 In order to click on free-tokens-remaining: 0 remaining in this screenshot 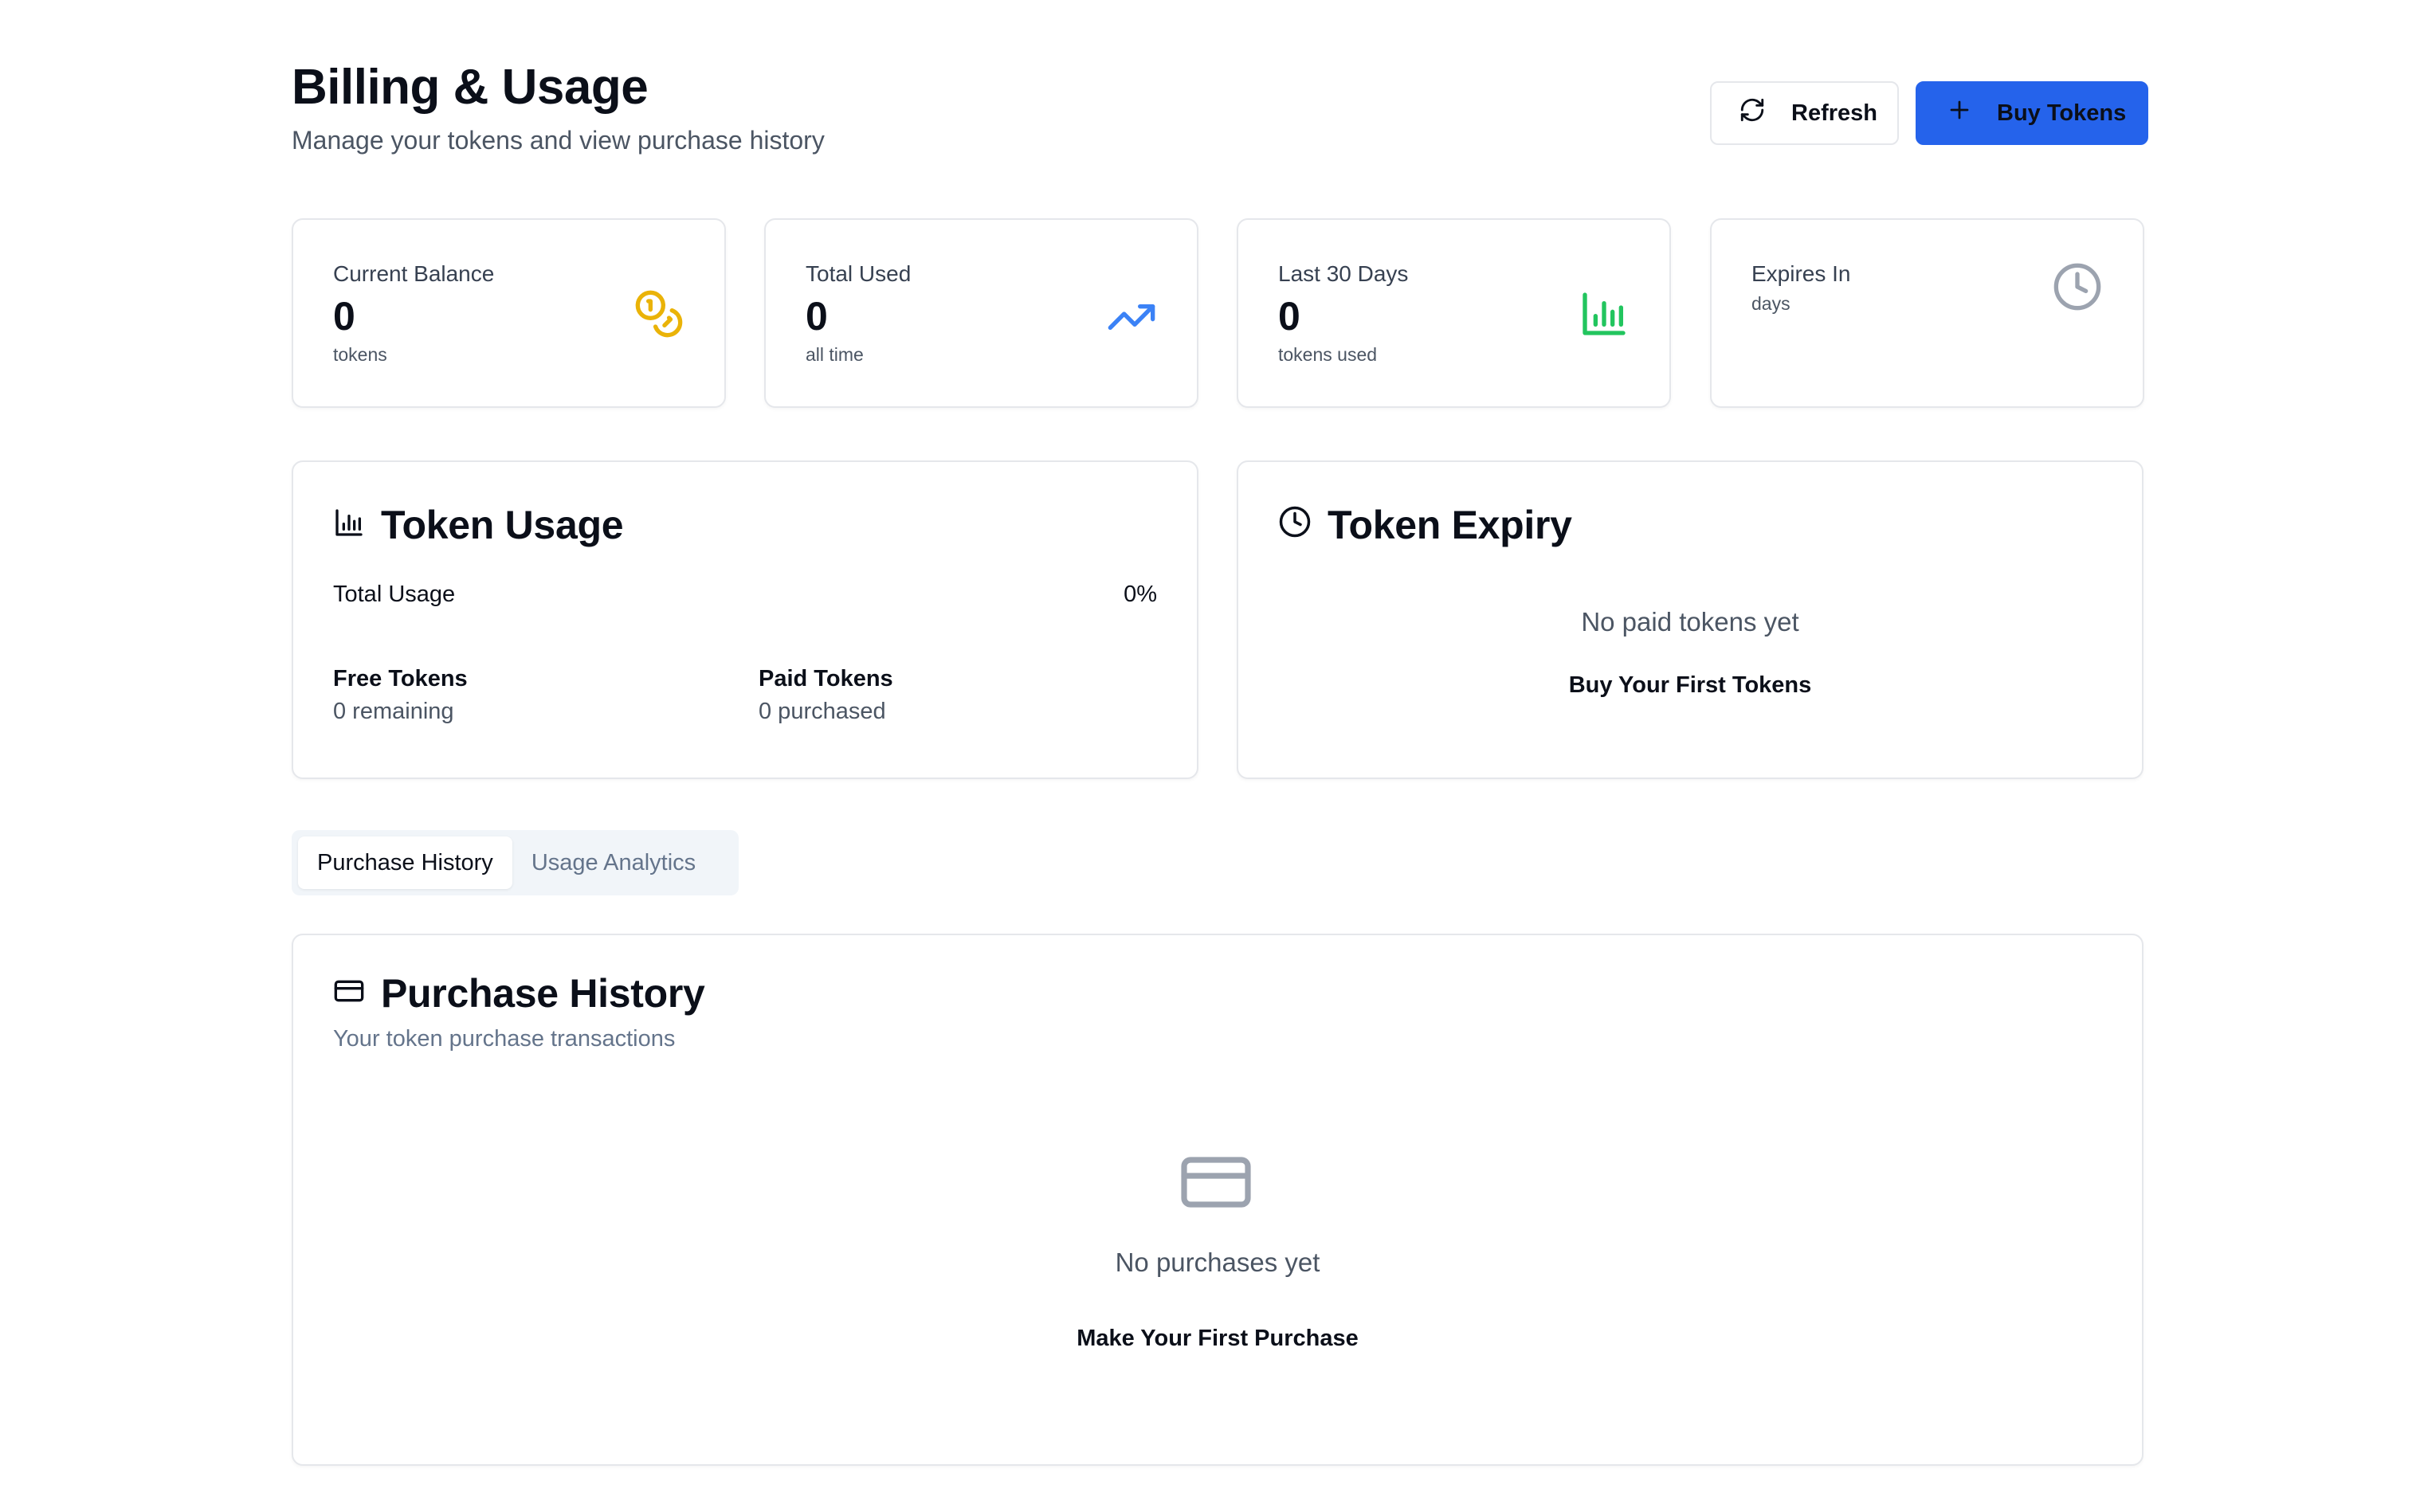, I will do `click(393, 711)`.